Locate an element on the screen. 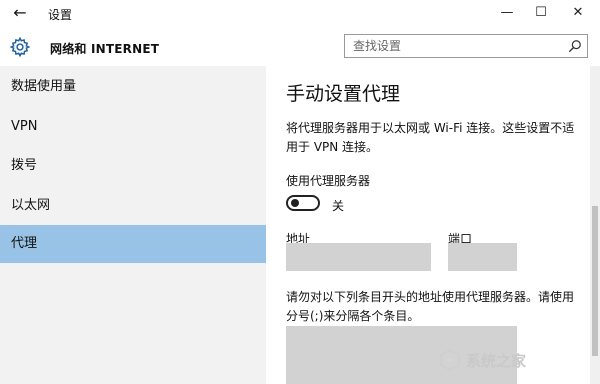 The height and width of the screenshot is (384, 600). sidebar-item-proxy: 代理 is located at coordinates (133, 244).